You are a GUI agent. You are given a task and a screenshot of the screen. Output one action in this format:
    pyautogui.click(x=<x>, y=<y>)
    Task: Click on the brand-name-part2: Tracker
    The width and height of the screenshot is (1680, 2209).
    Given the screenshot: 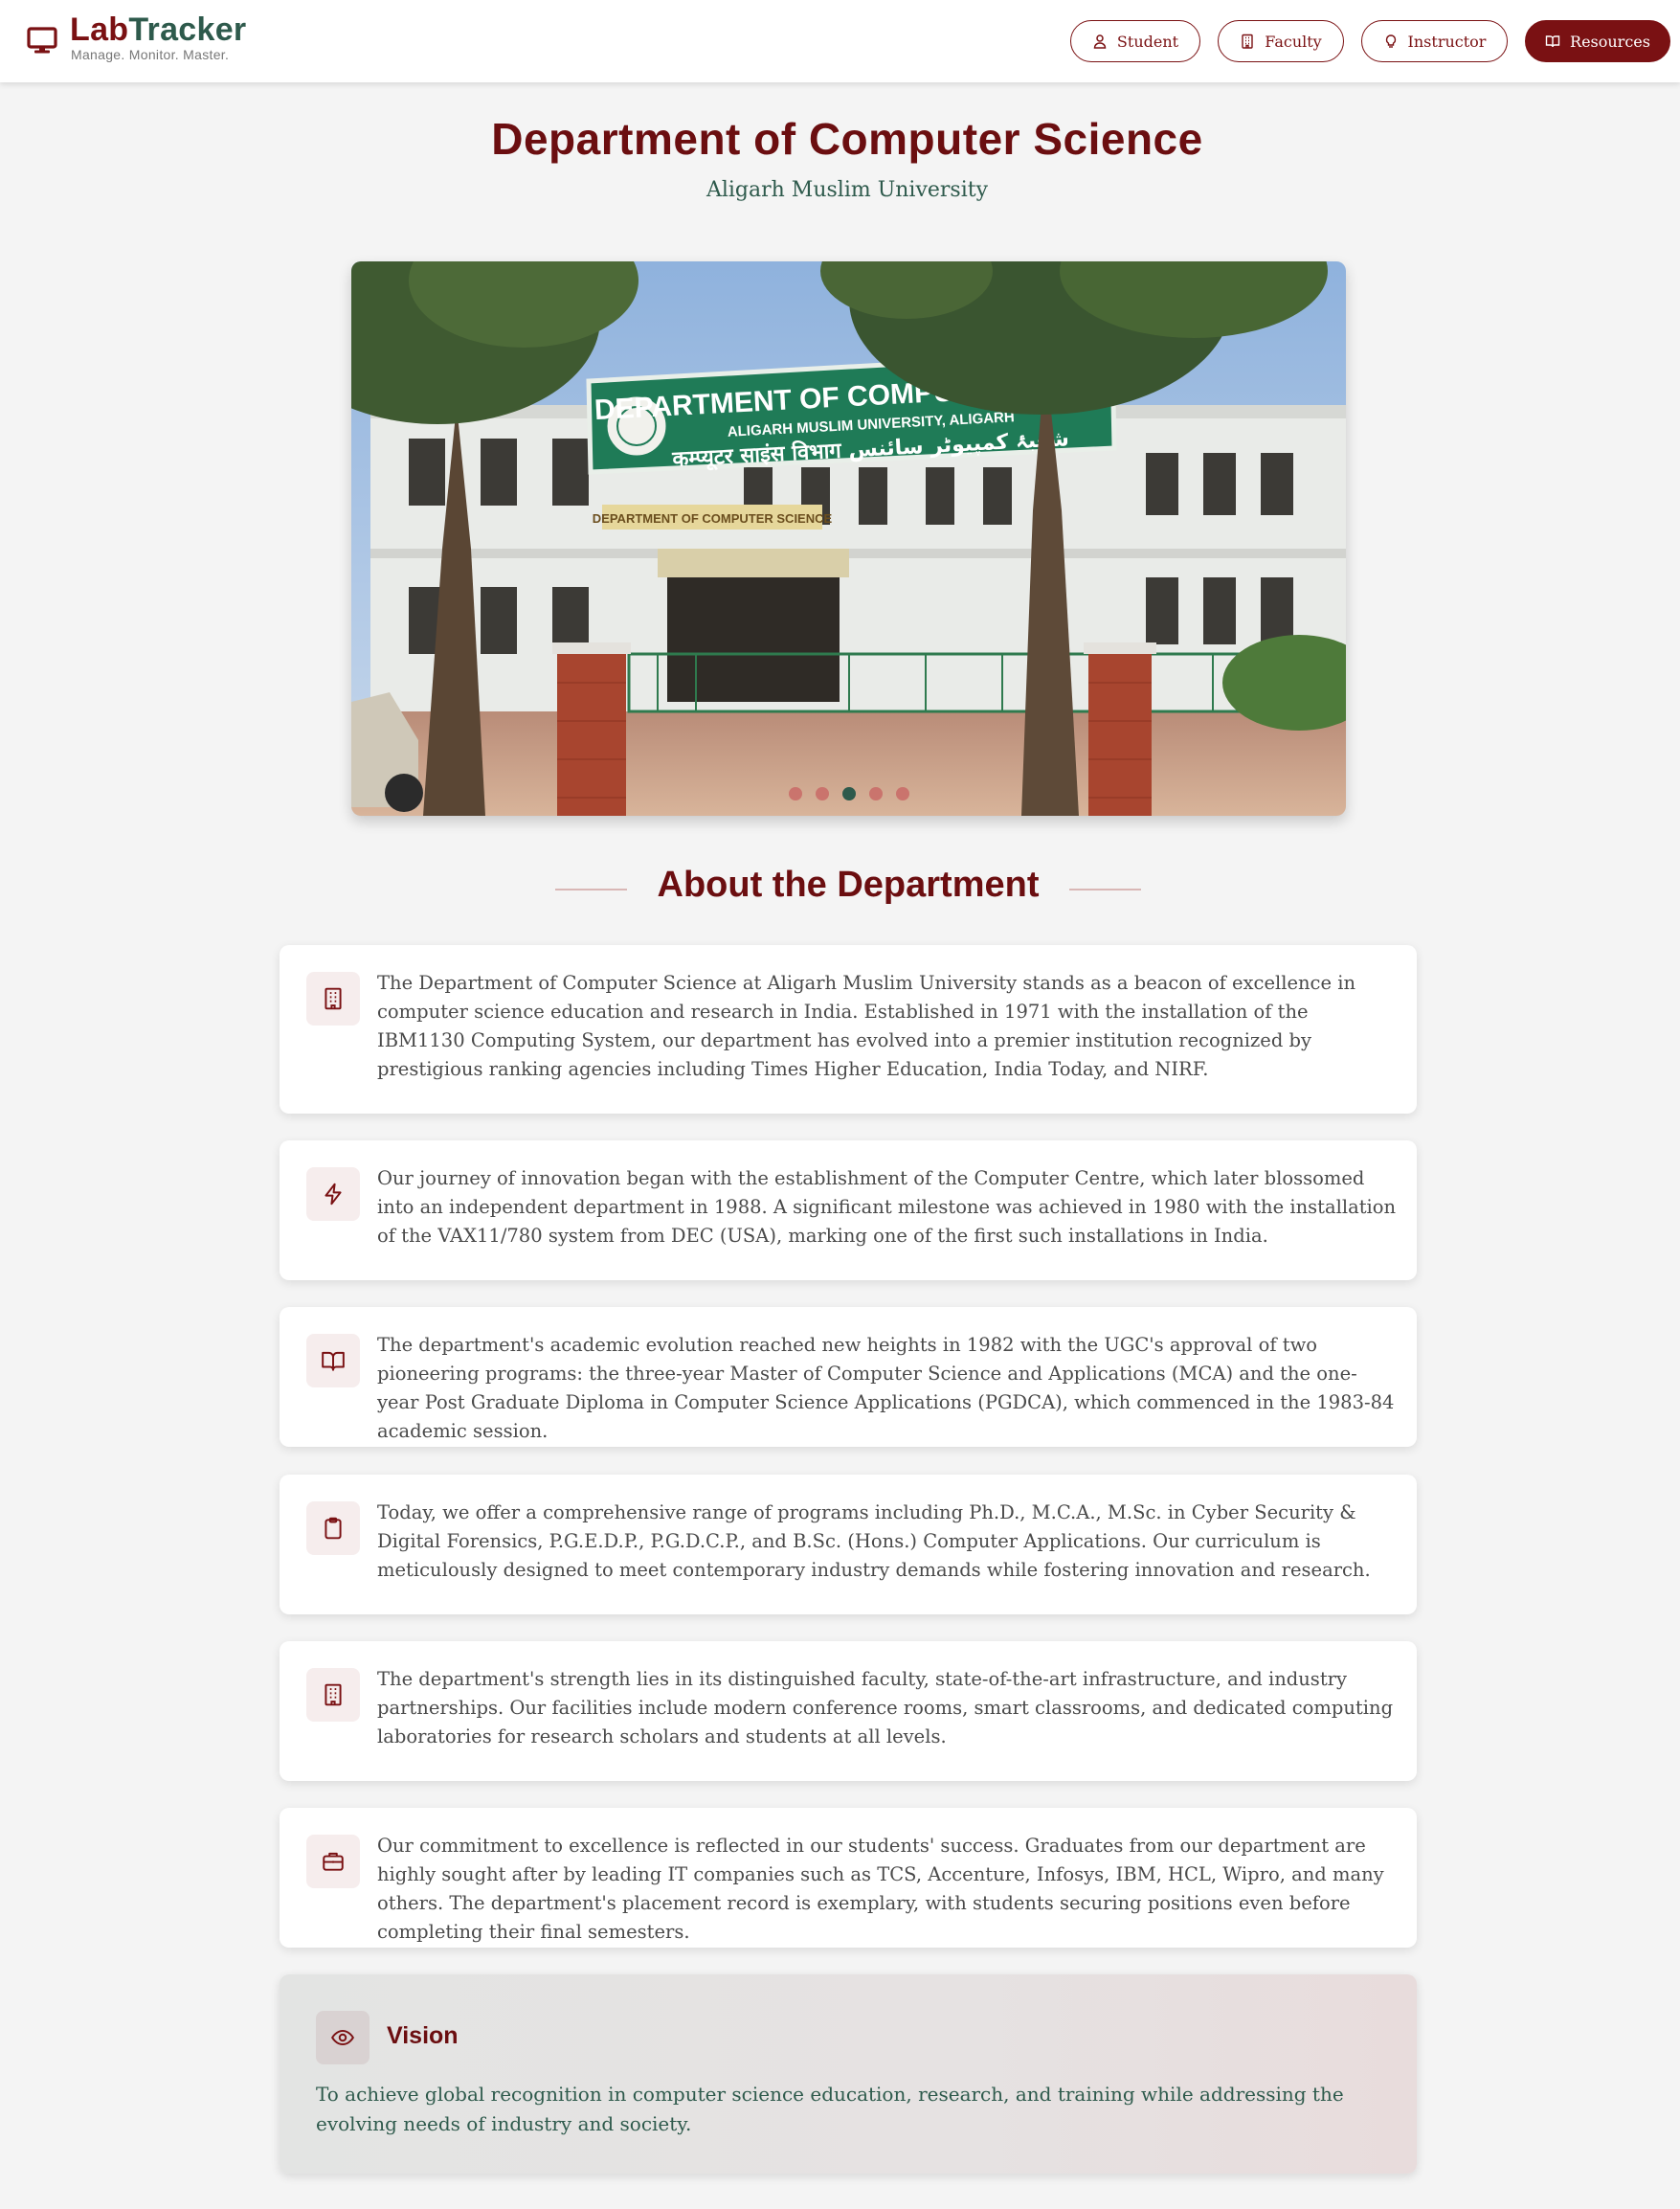 What is the action you would take?
    pyautogui.click(x=188, y=29)
    